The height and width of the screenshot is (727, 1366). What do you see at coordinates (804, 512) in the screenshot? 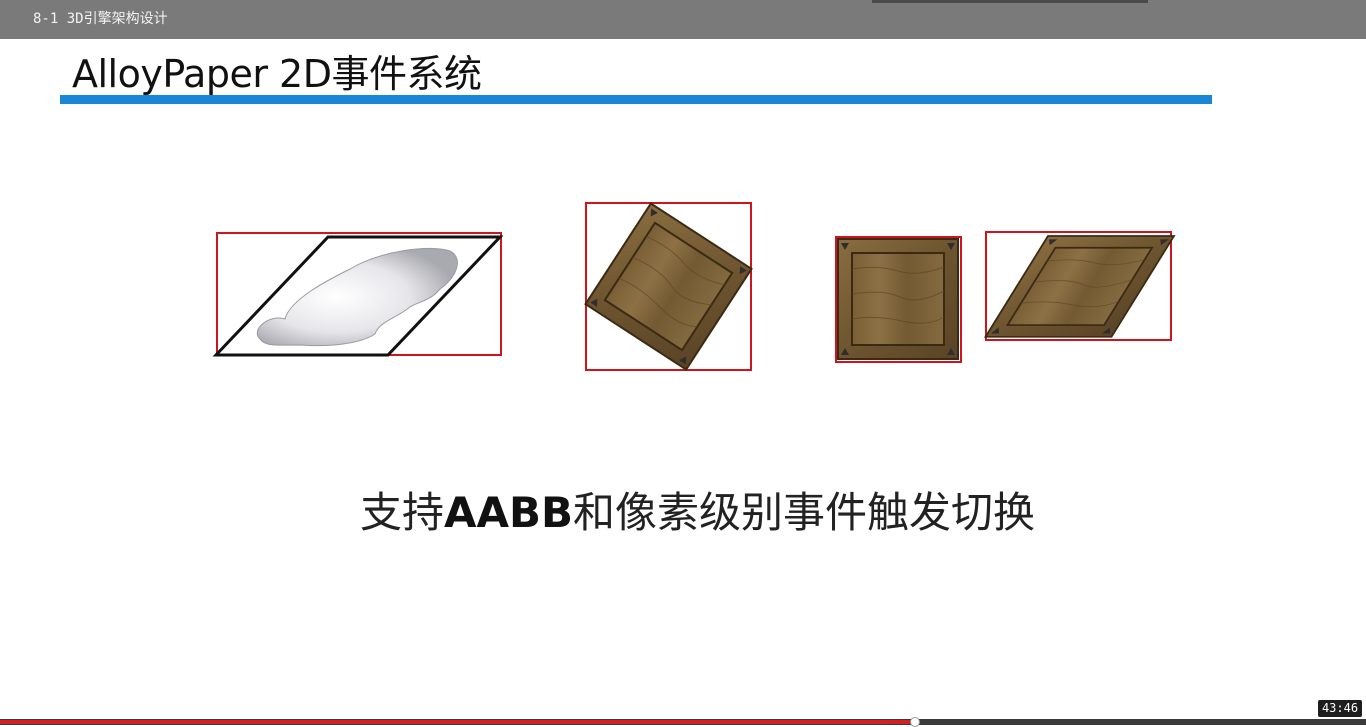
I see `caption-suffix: 和像素级别事件触发切换` at bounding box center [804, 512].